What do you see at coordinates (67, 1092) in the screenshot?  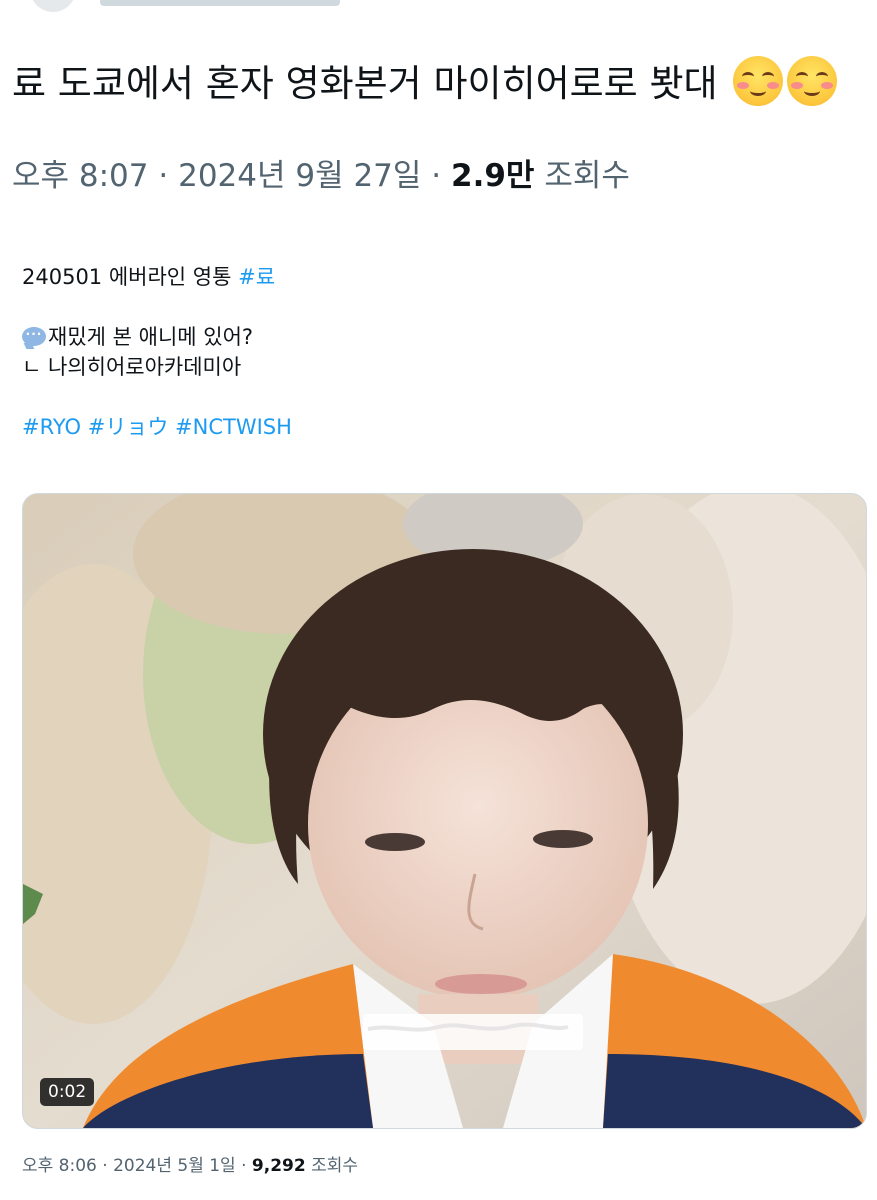 I see `video-duration-badge: 0:02` at bounding box center [67, 1092].